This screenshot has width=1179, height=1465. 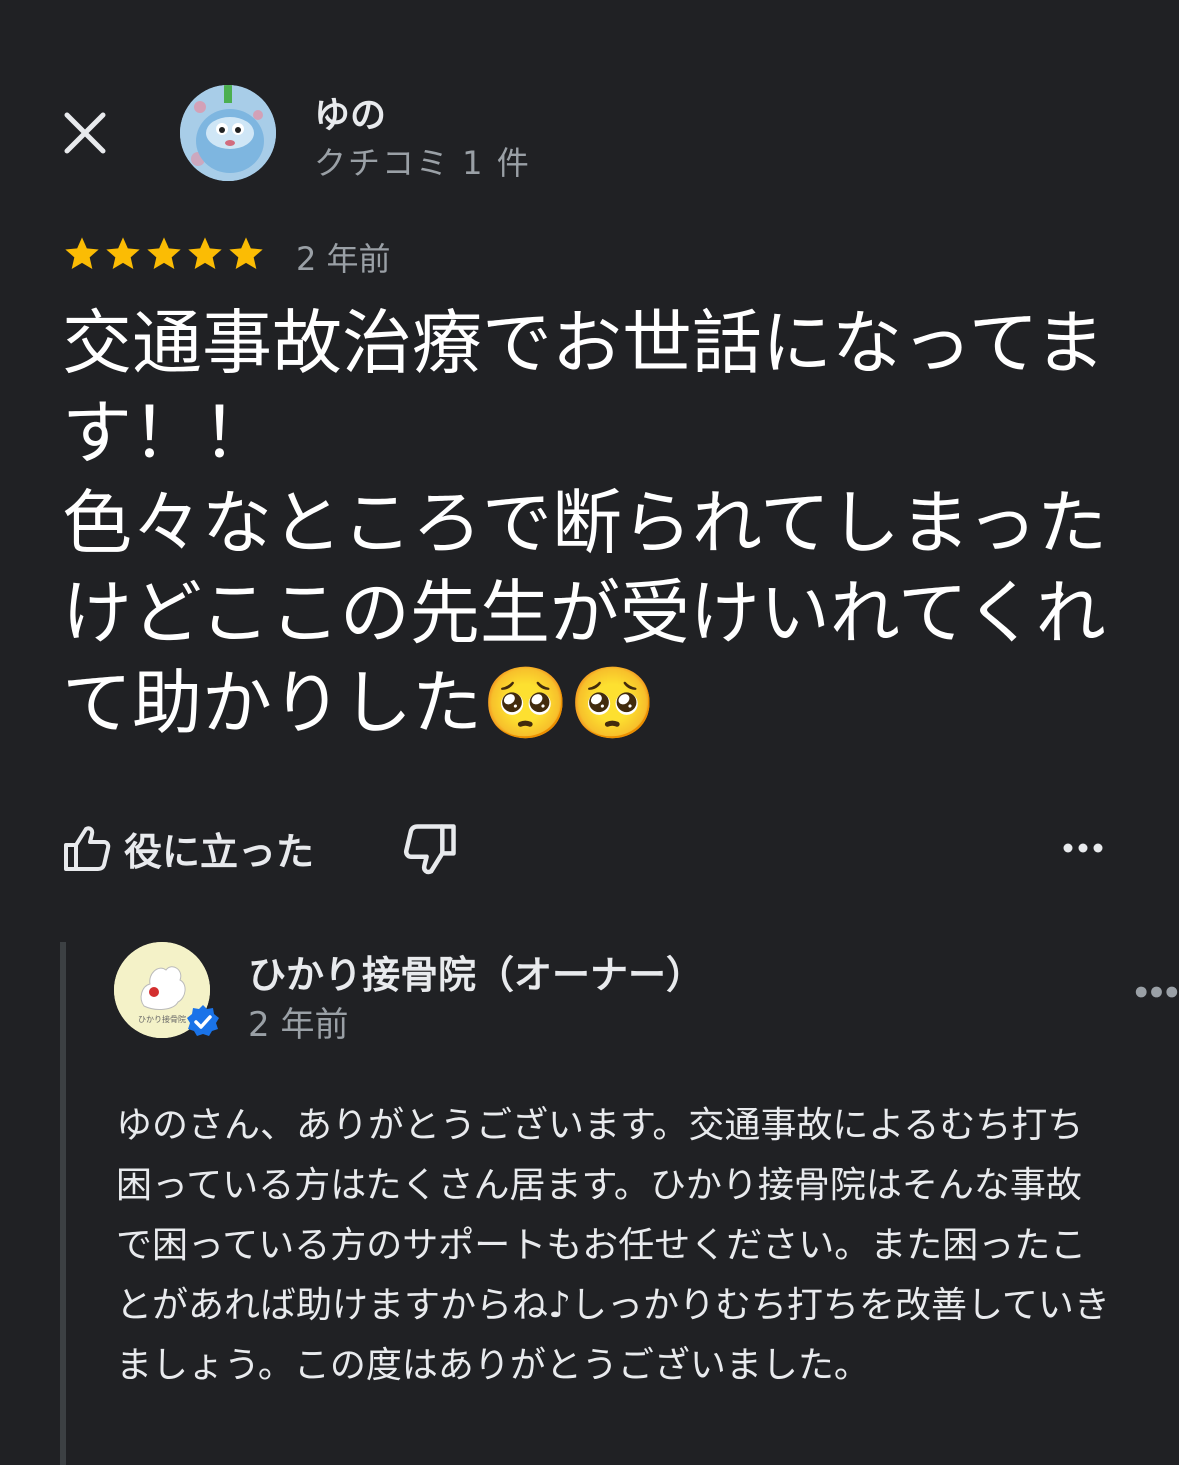 What do you see at coordinates (162, 1019) in the screenshot?
I see `svg-text: ひかり接骨院` at bounding box center [162, 1019].